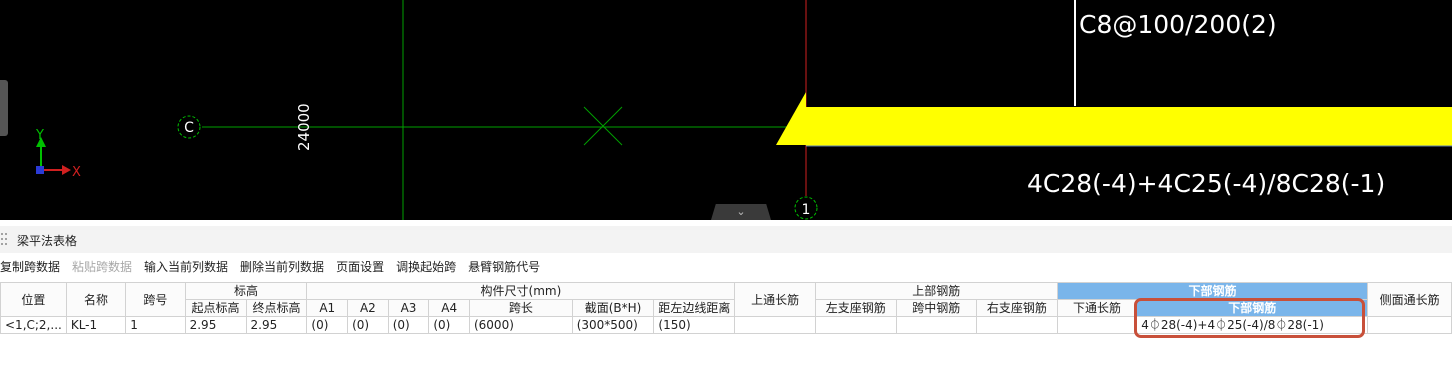  What do you see at coordinates (1252, 308) in the screenshot?
I see `header-bottom-rebar: 下部钢筋` at bounding box center [1252, 308].